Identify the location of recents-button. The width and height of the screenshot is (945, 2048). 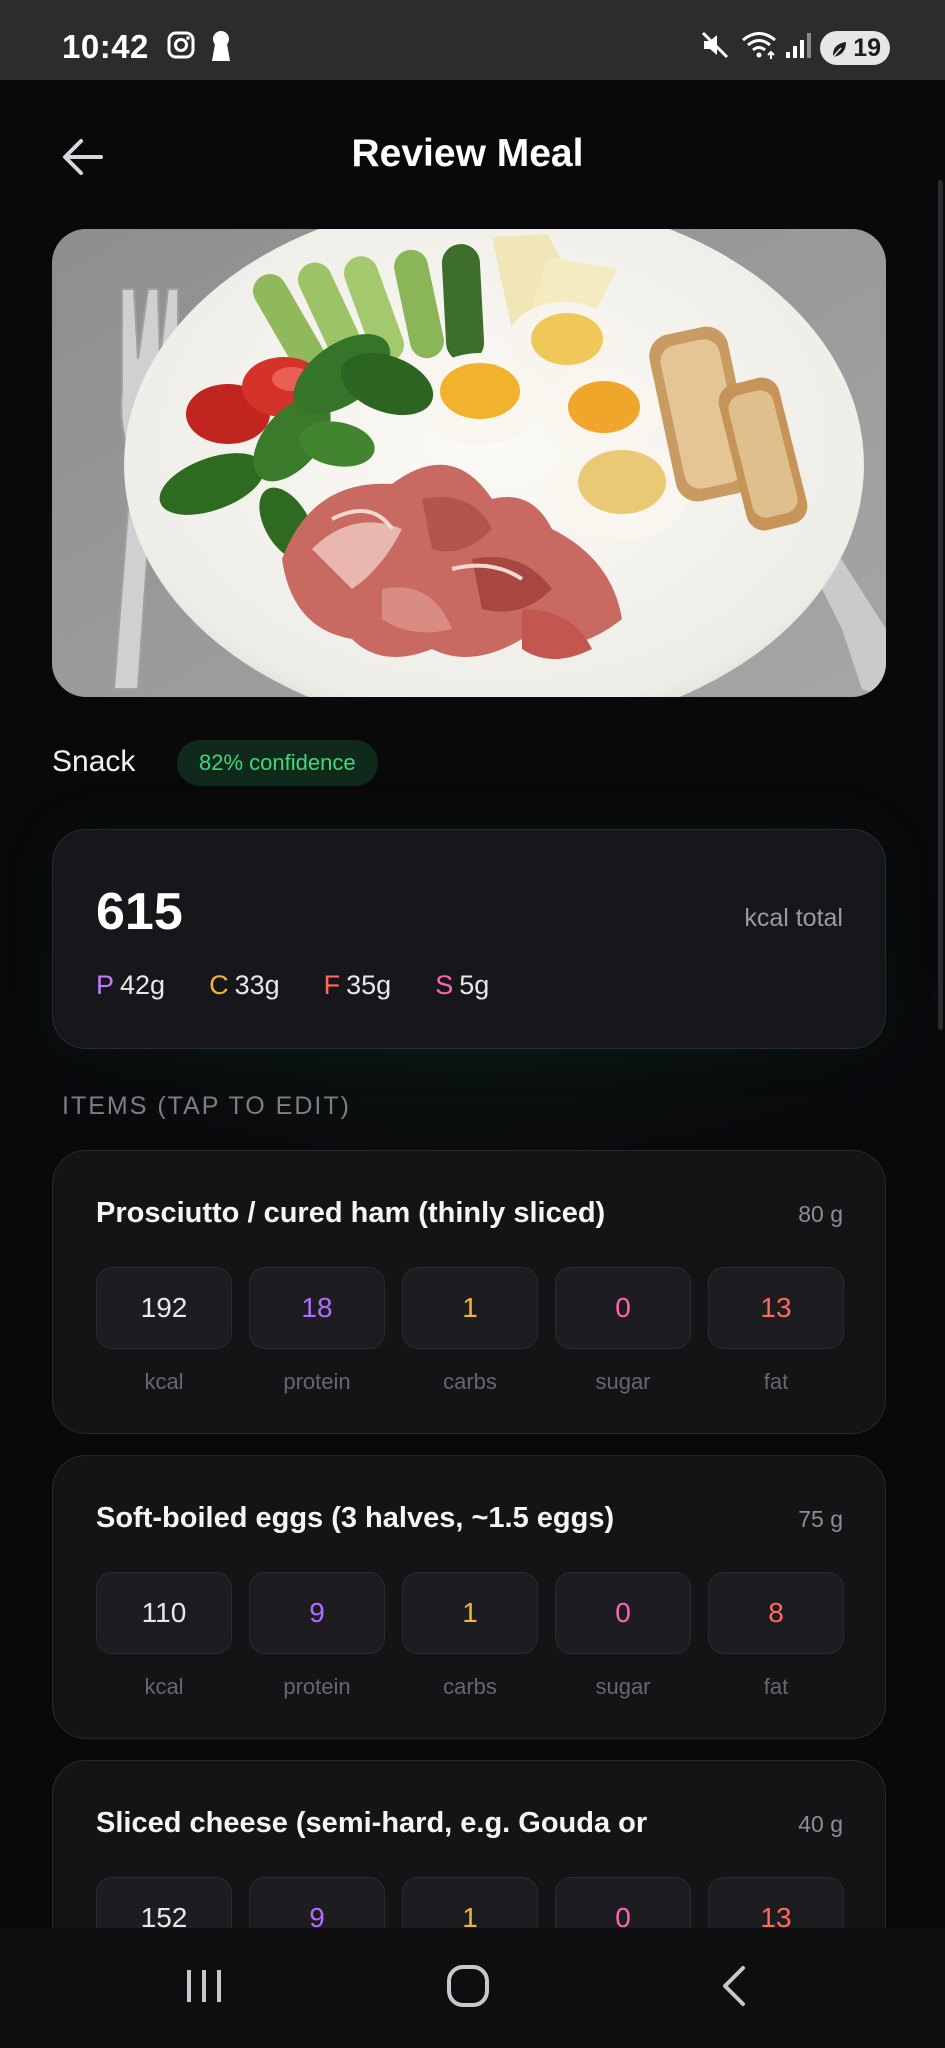
(204, 1988).